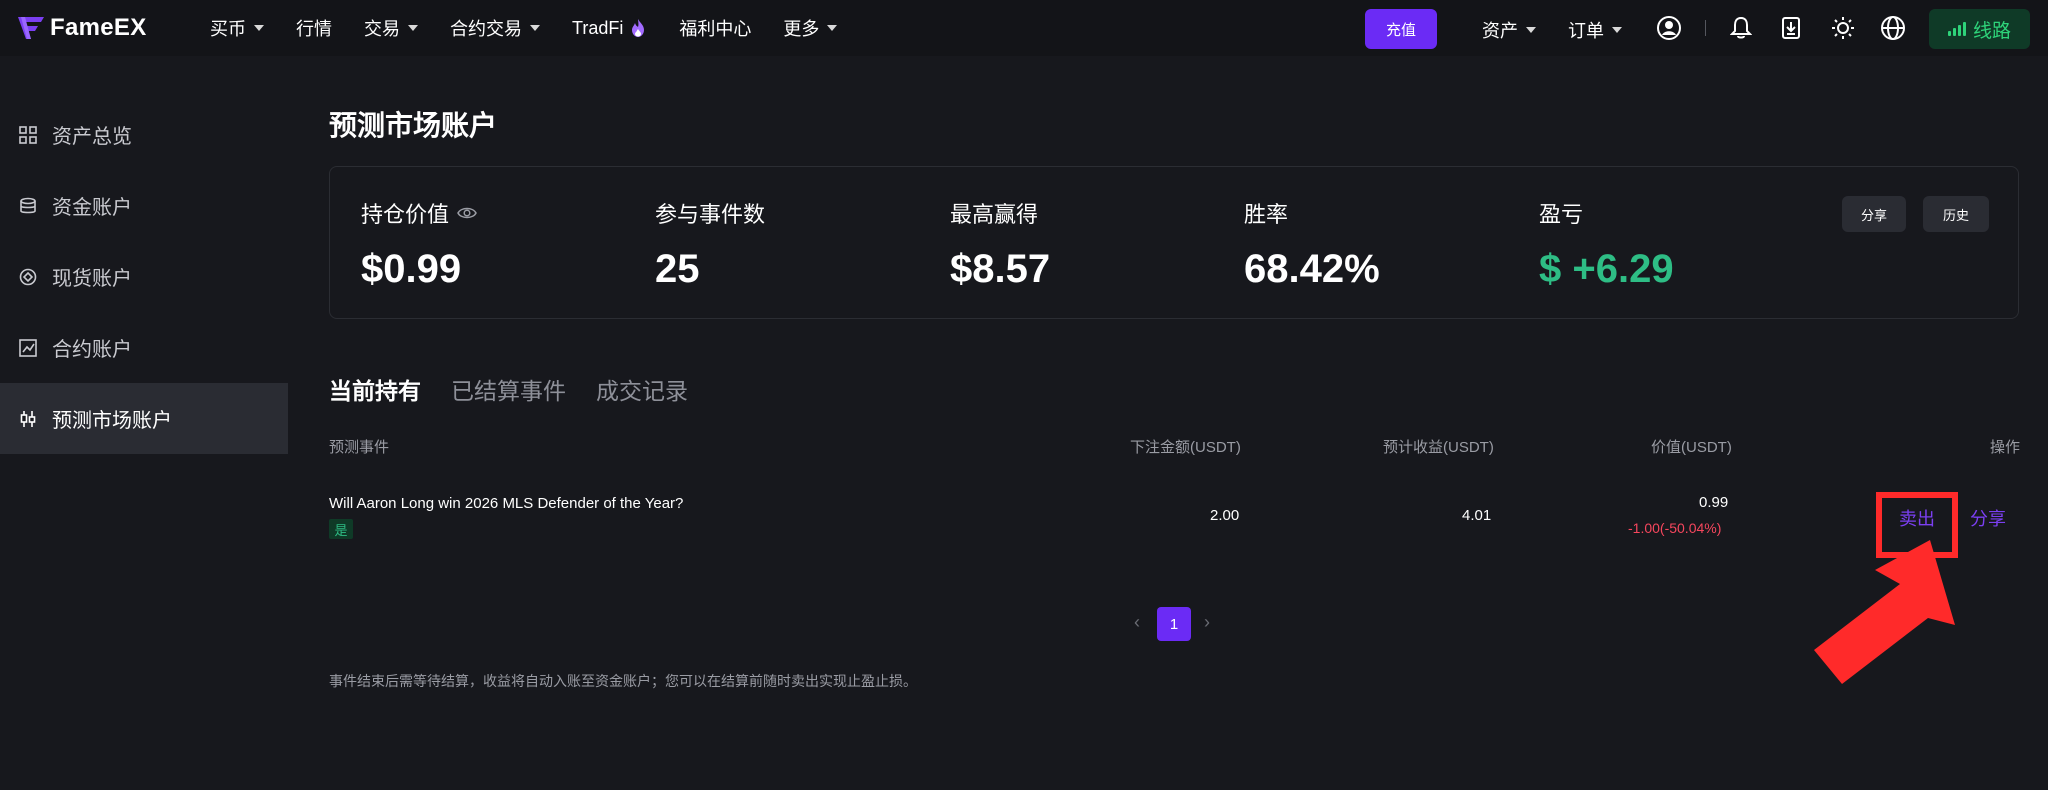 The image size is (2048, 790). Describe the element at coordinates (1500, 31) in the screenshot. I see `nav-label: 资产` at that location.